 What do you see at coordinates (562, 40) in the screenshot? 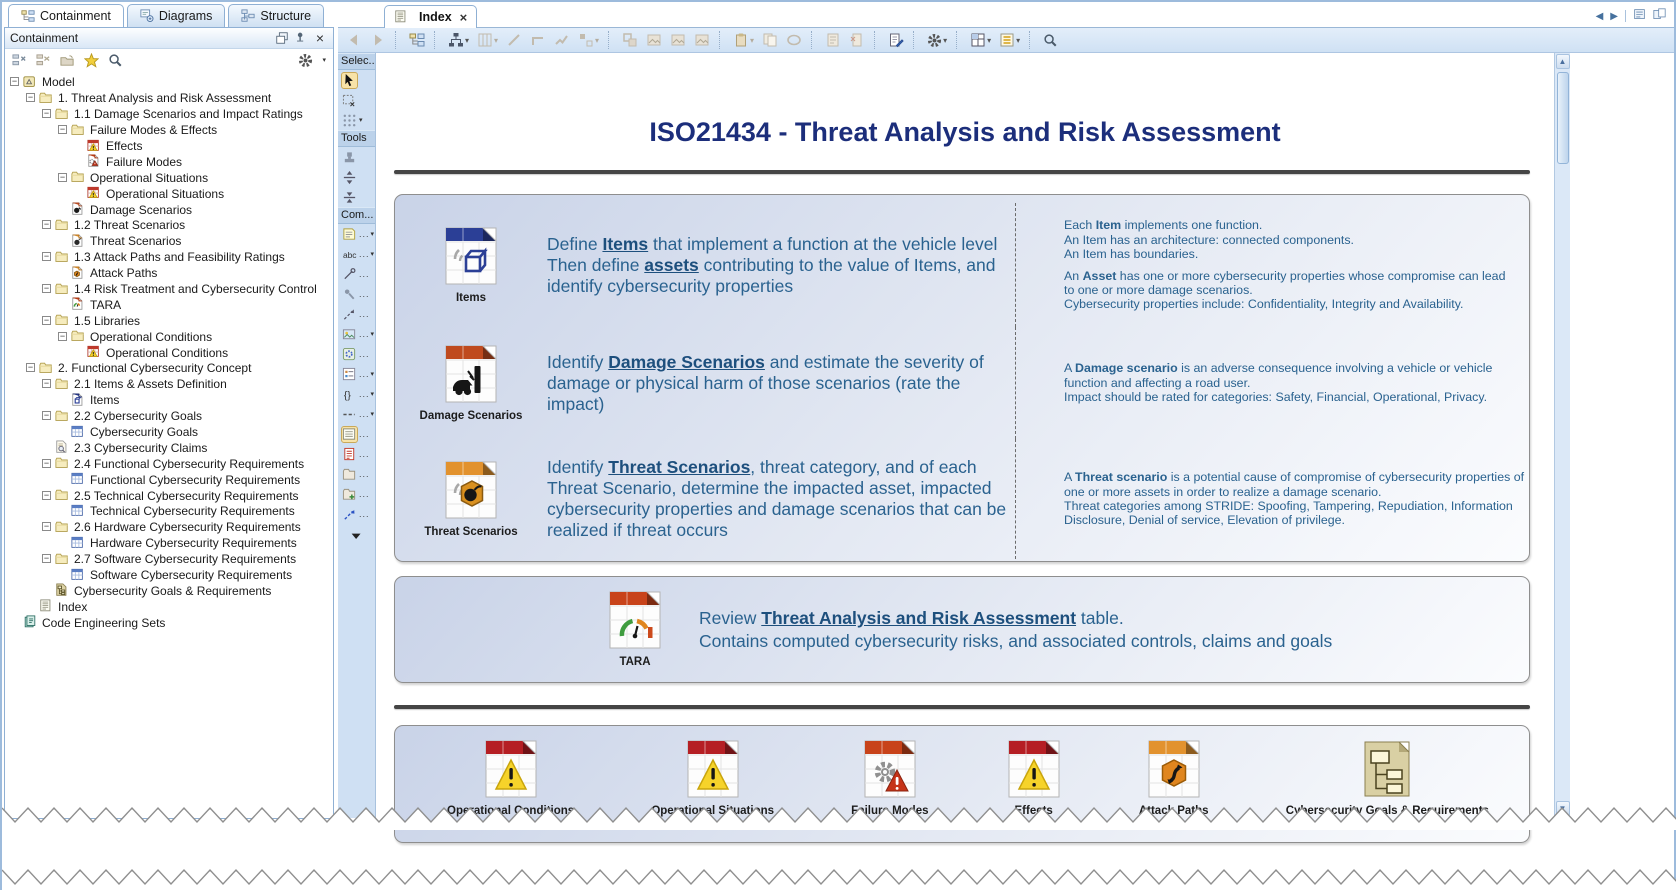
I see `draw-zigzag-button` at bounding box center [562, 40].